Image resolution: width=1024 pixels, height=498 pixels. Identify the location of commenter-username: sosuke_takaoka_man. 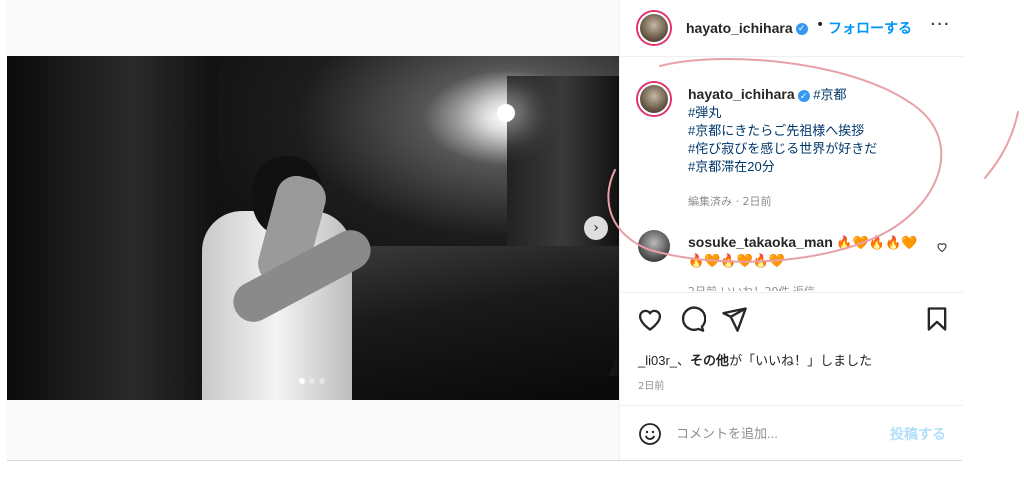
(760, 242).